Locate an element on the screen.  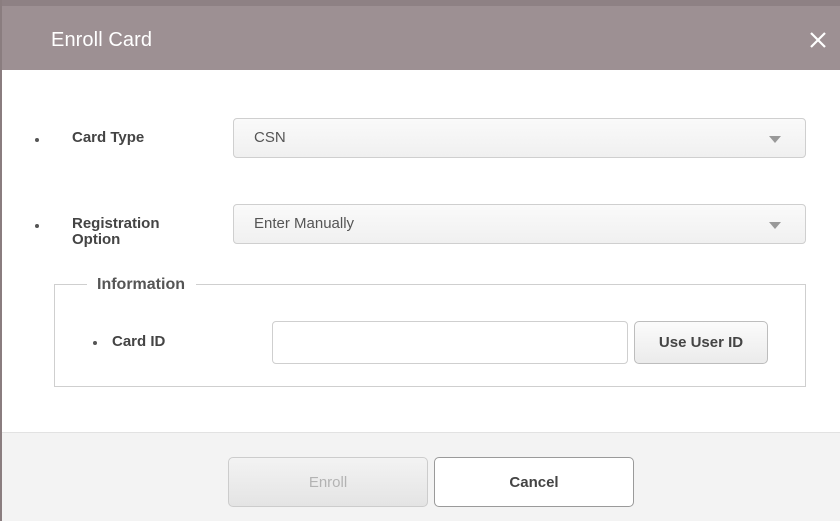
card-type-bullet is located at coordinates (37, 140).